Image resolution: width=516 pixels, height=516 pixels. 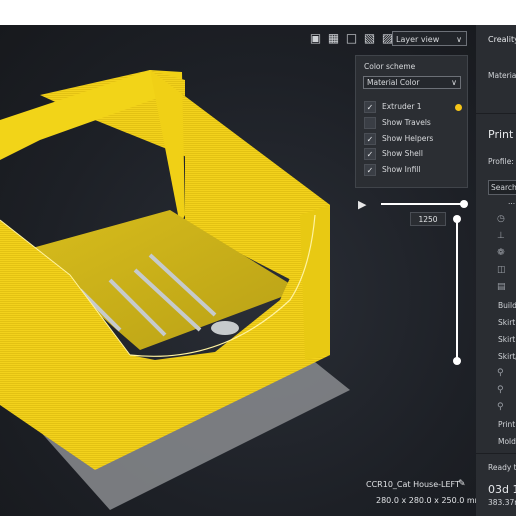 What do you see at coordinates (370, 170) in the screenshot?
I see `checkbox-show-infill: ✓` at bounding box center [370, 170].